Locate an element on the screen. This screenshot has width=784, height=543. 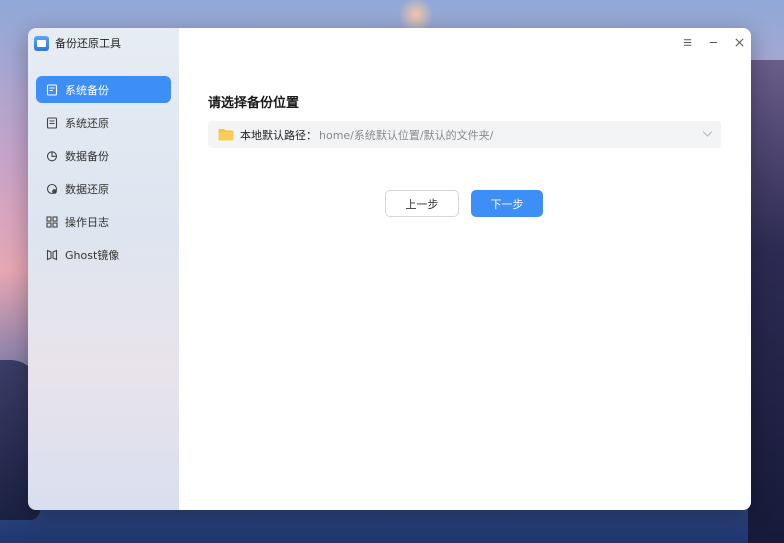
sidebar-item-label: 系统还原 is located at coordinates (87, 123).